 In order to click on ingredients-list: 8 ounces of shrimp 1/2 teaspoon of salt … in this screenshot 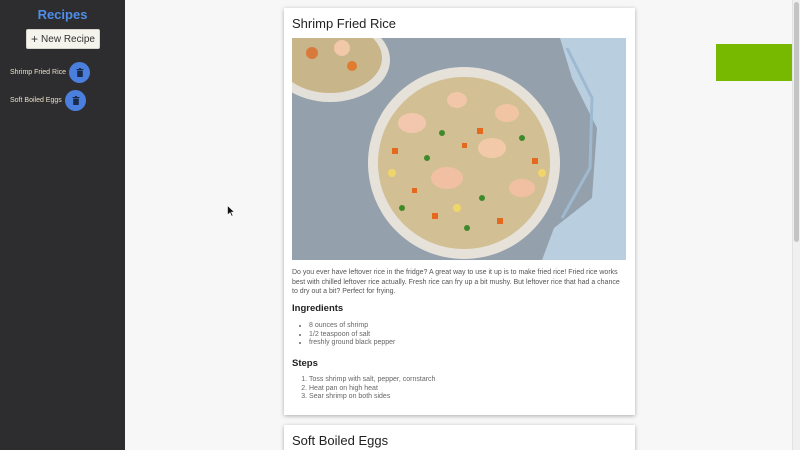, I will do `click(352, 335)`.